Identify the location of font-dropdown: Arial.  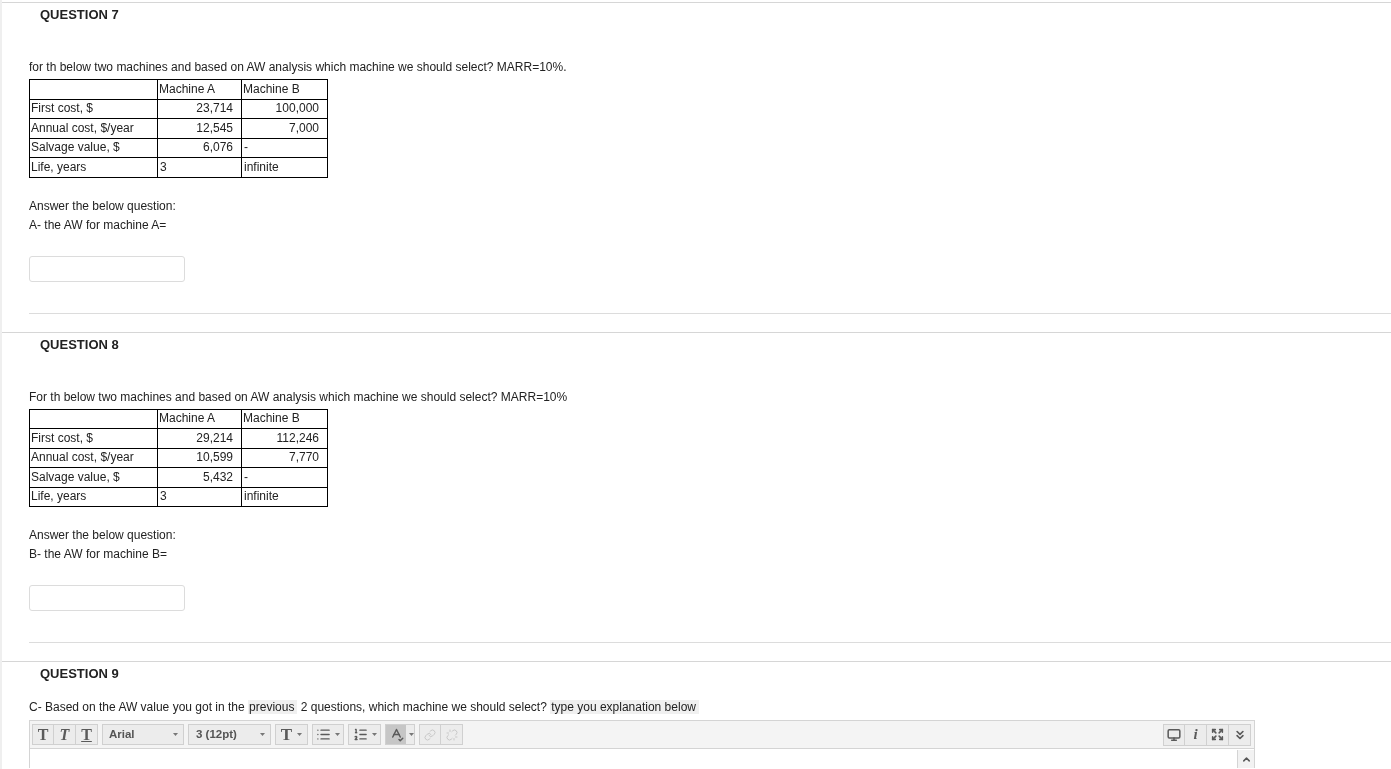
(143, 734).